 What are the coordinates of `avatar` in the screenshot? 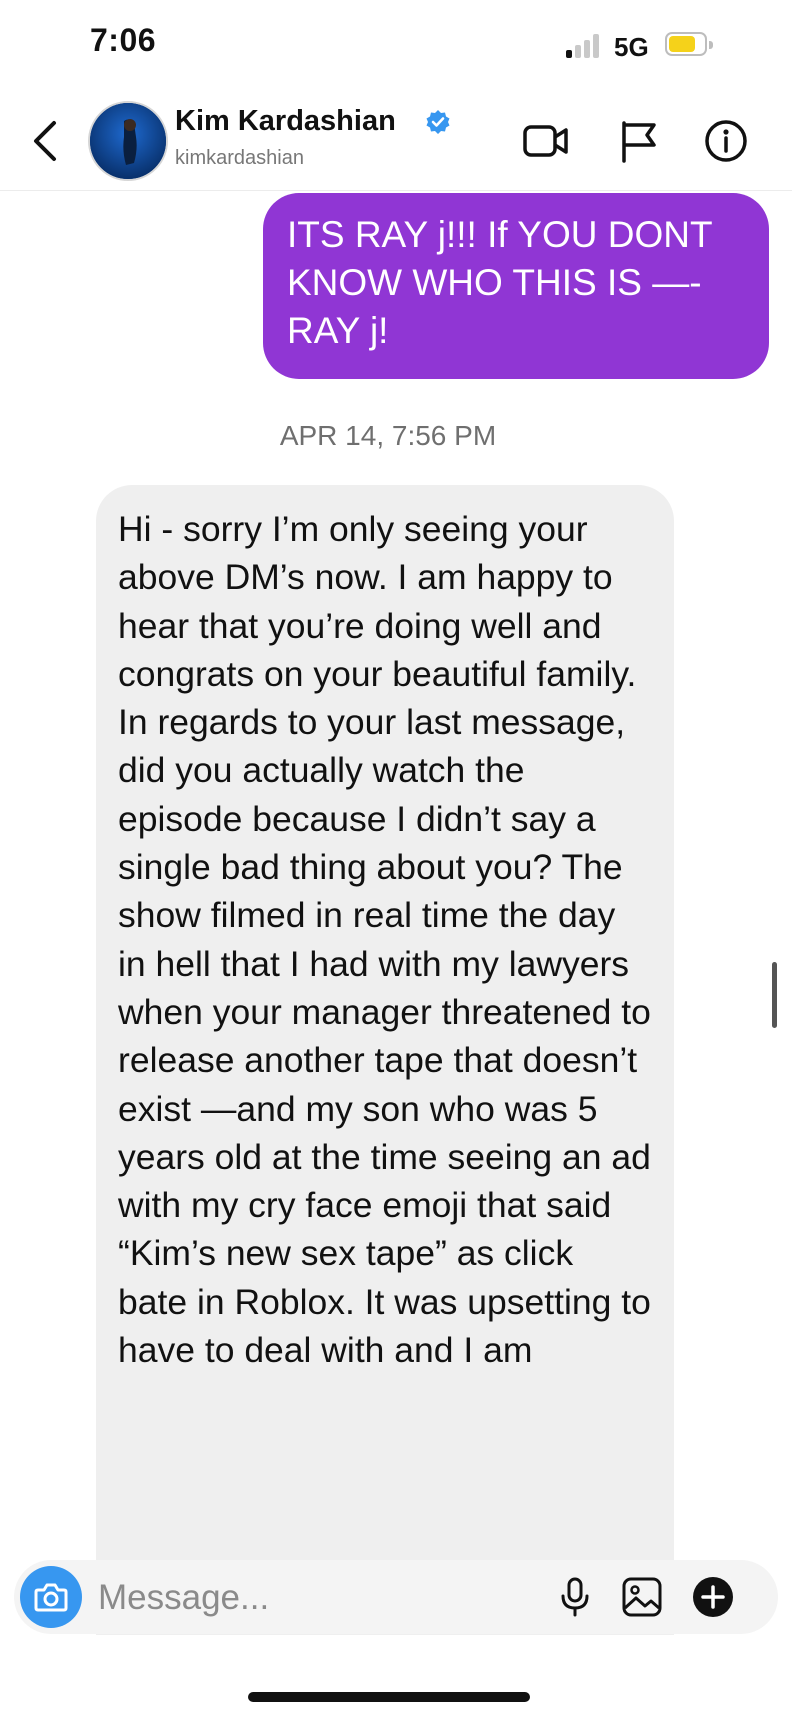 It's located at (128, 141).